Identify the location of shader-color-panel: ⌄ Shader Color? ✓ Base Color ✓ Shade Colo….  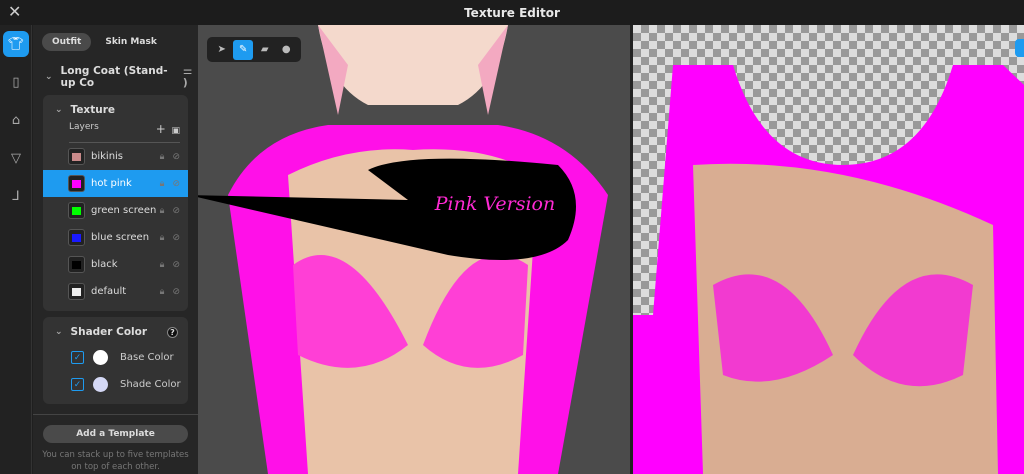
(115, 360).